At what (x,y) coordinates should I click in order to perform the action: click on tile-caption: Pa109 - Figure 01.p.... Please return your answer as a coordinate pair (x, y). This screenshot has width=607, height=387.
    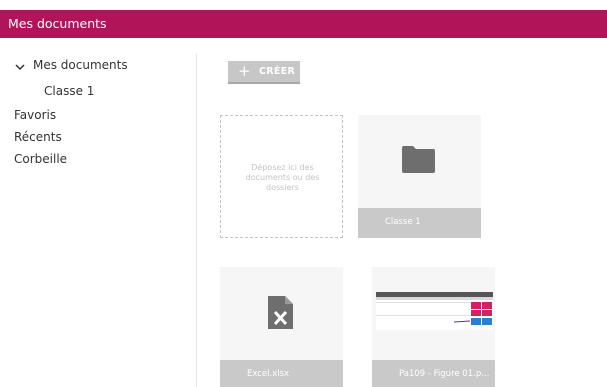
    Looking at the image, I should click on (433, 373).